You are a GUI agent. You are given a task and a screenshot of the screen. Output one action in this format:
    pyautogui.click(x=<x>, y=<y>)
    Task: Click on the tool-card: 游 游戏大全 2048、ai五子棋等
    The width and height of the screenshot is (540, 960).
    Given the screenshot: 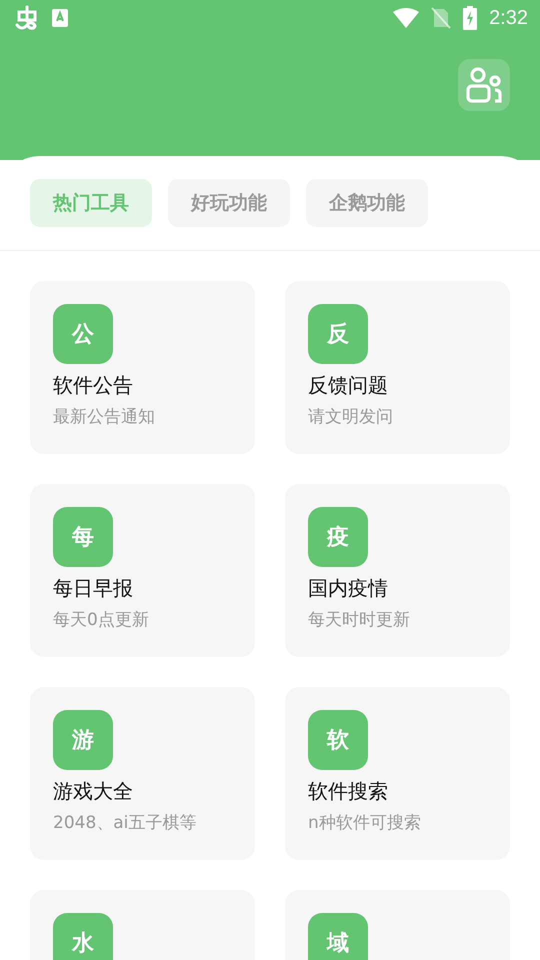 What is the action you would take?
    pyautogui.click(x=142, y=773)
    